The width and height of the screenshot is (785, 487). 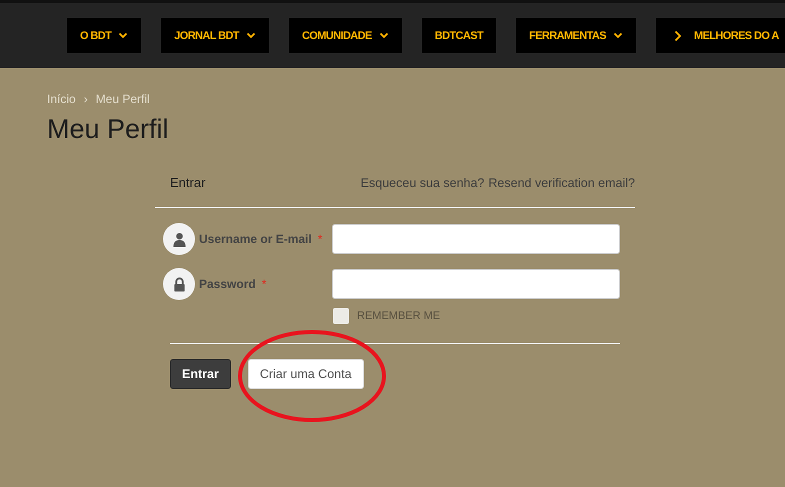 I want to click on user-icon, so click(x=179, y=239).